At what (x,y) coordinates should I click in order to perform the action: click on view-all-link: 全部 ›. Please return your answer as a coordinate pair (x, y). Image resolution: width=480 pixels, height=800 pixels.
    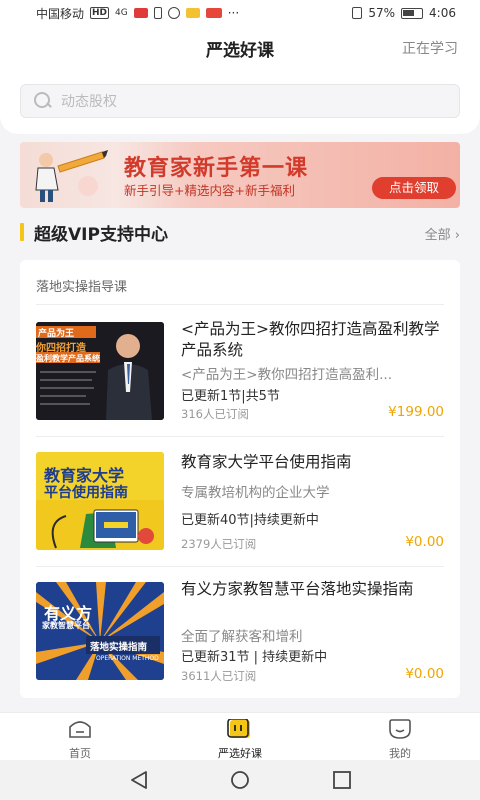
    Looking at the image, I should click on (442, 233).